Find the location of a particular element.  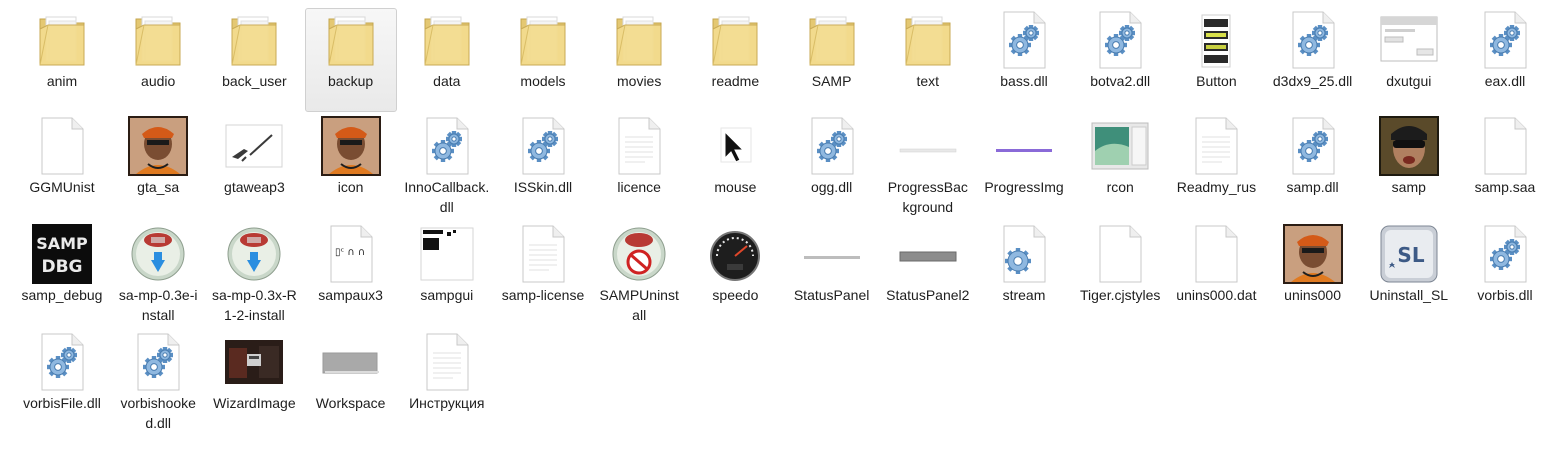

file-name-label: samp.dll is located at coordinates (1312, 187).